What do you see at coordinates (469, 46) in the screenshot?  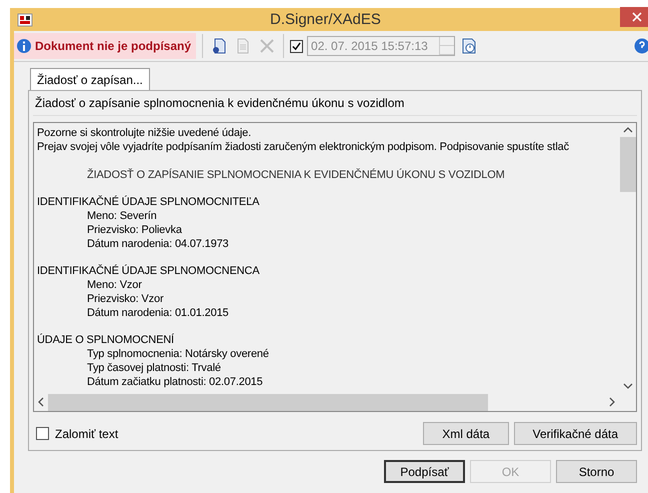 I see `stopwatch-icon` at bounding box center [469, 46].